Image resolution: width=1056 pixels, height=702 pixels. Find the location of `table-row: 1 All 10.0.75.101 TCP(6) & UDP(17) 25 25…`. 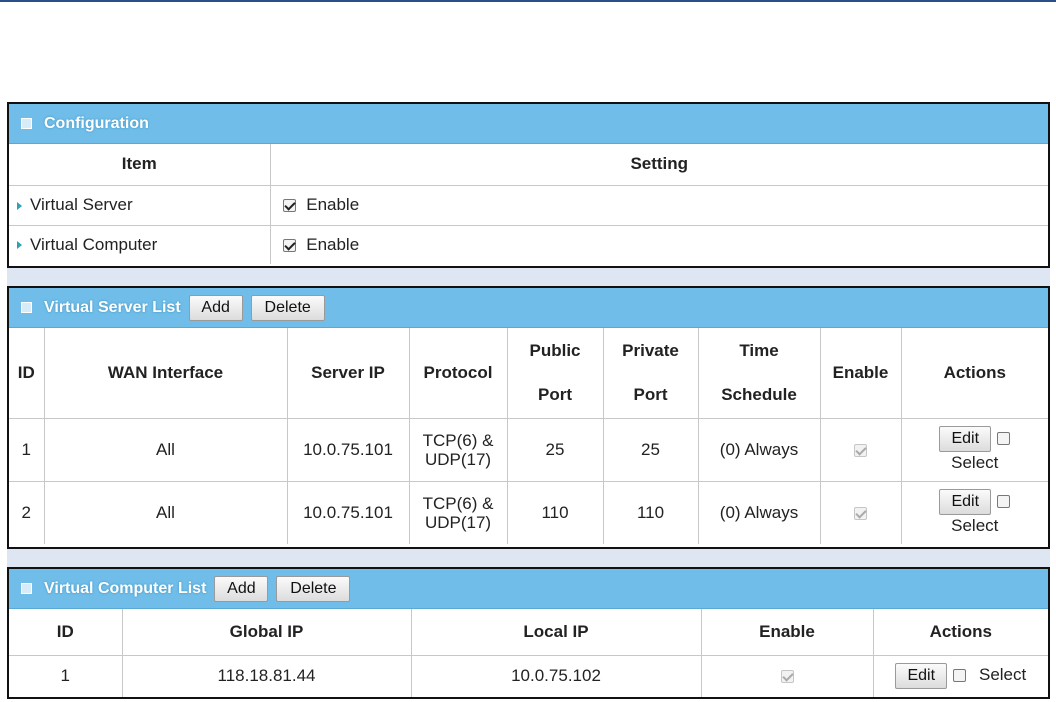

table-row: 1 All 10.0.75.101 TCP(6) & UDP(17) 25 25… is located at coordinates (529, 449).